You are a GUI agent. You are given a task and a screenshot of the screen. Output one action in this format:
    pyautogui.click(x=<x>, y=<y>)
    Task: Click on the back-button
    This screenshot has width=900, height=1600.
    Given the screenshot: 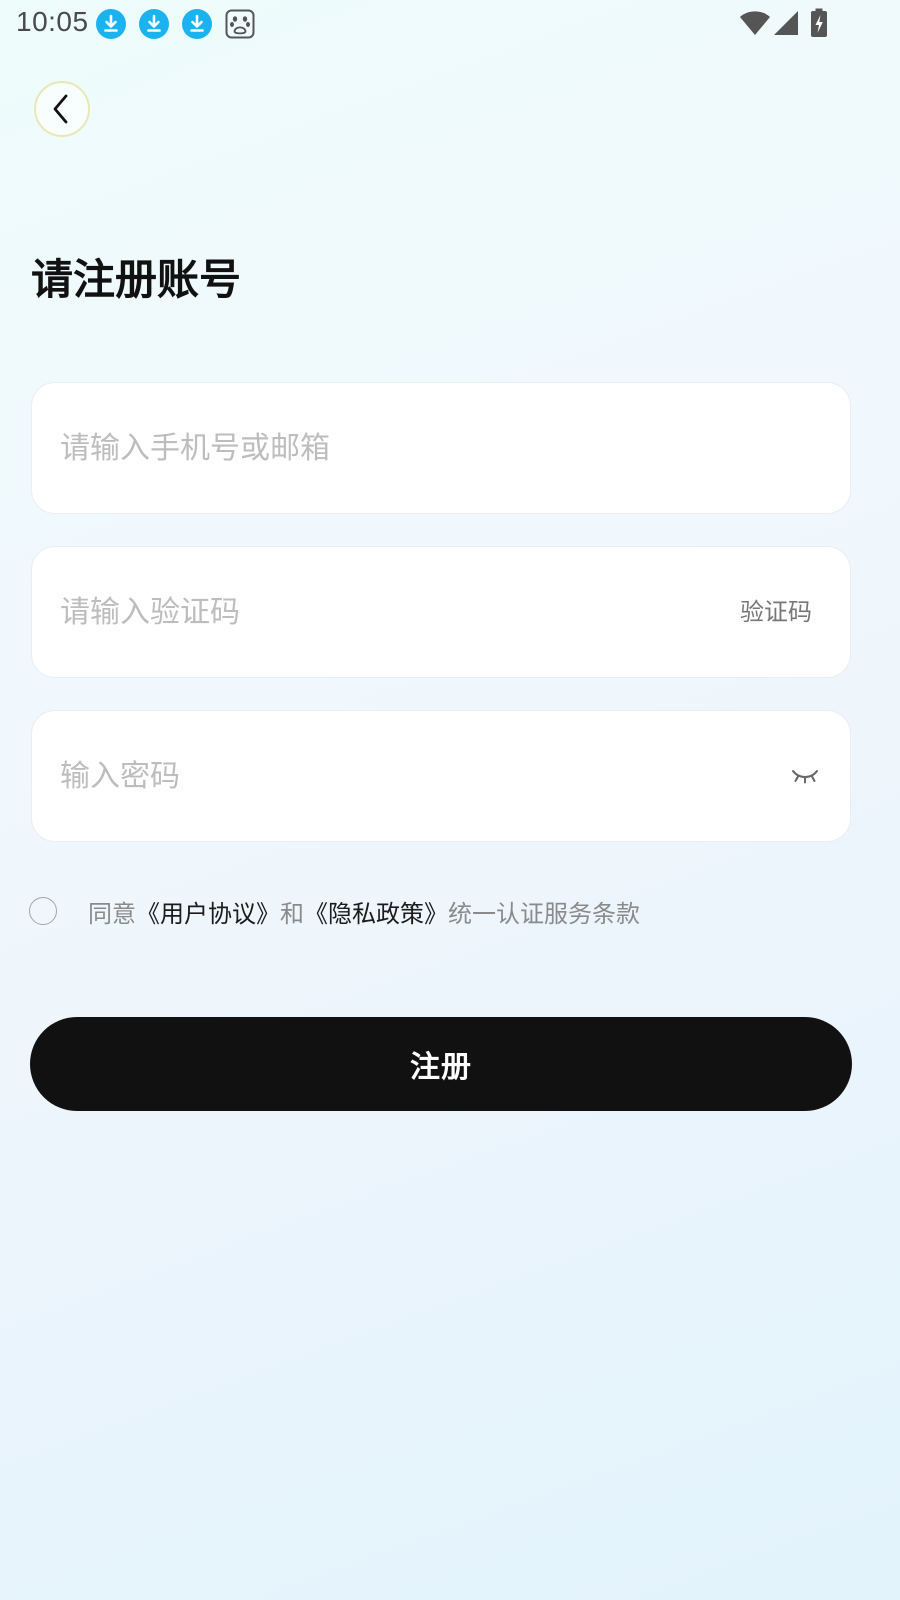 What is the action you would take?
    pyautogui.click(x=62, y=109)
    